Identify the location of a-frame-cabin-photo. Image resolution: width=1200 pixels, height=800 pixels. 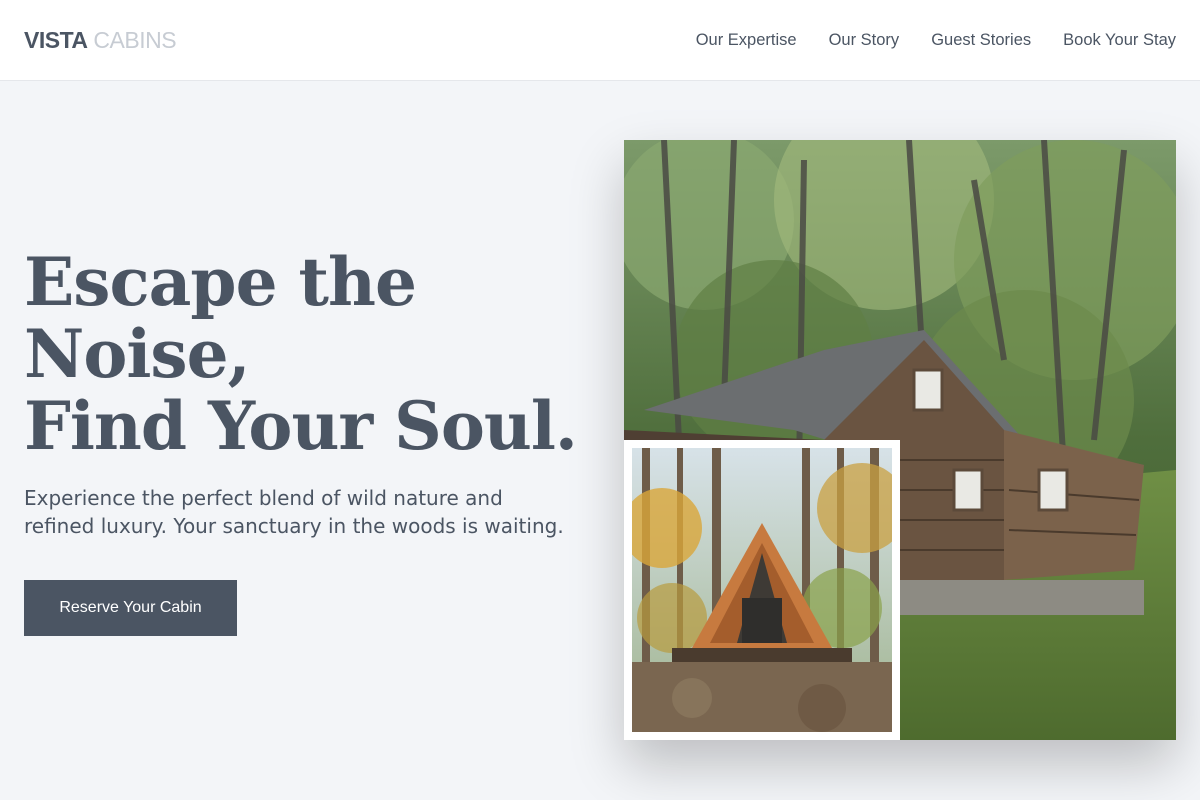
(762, 590).